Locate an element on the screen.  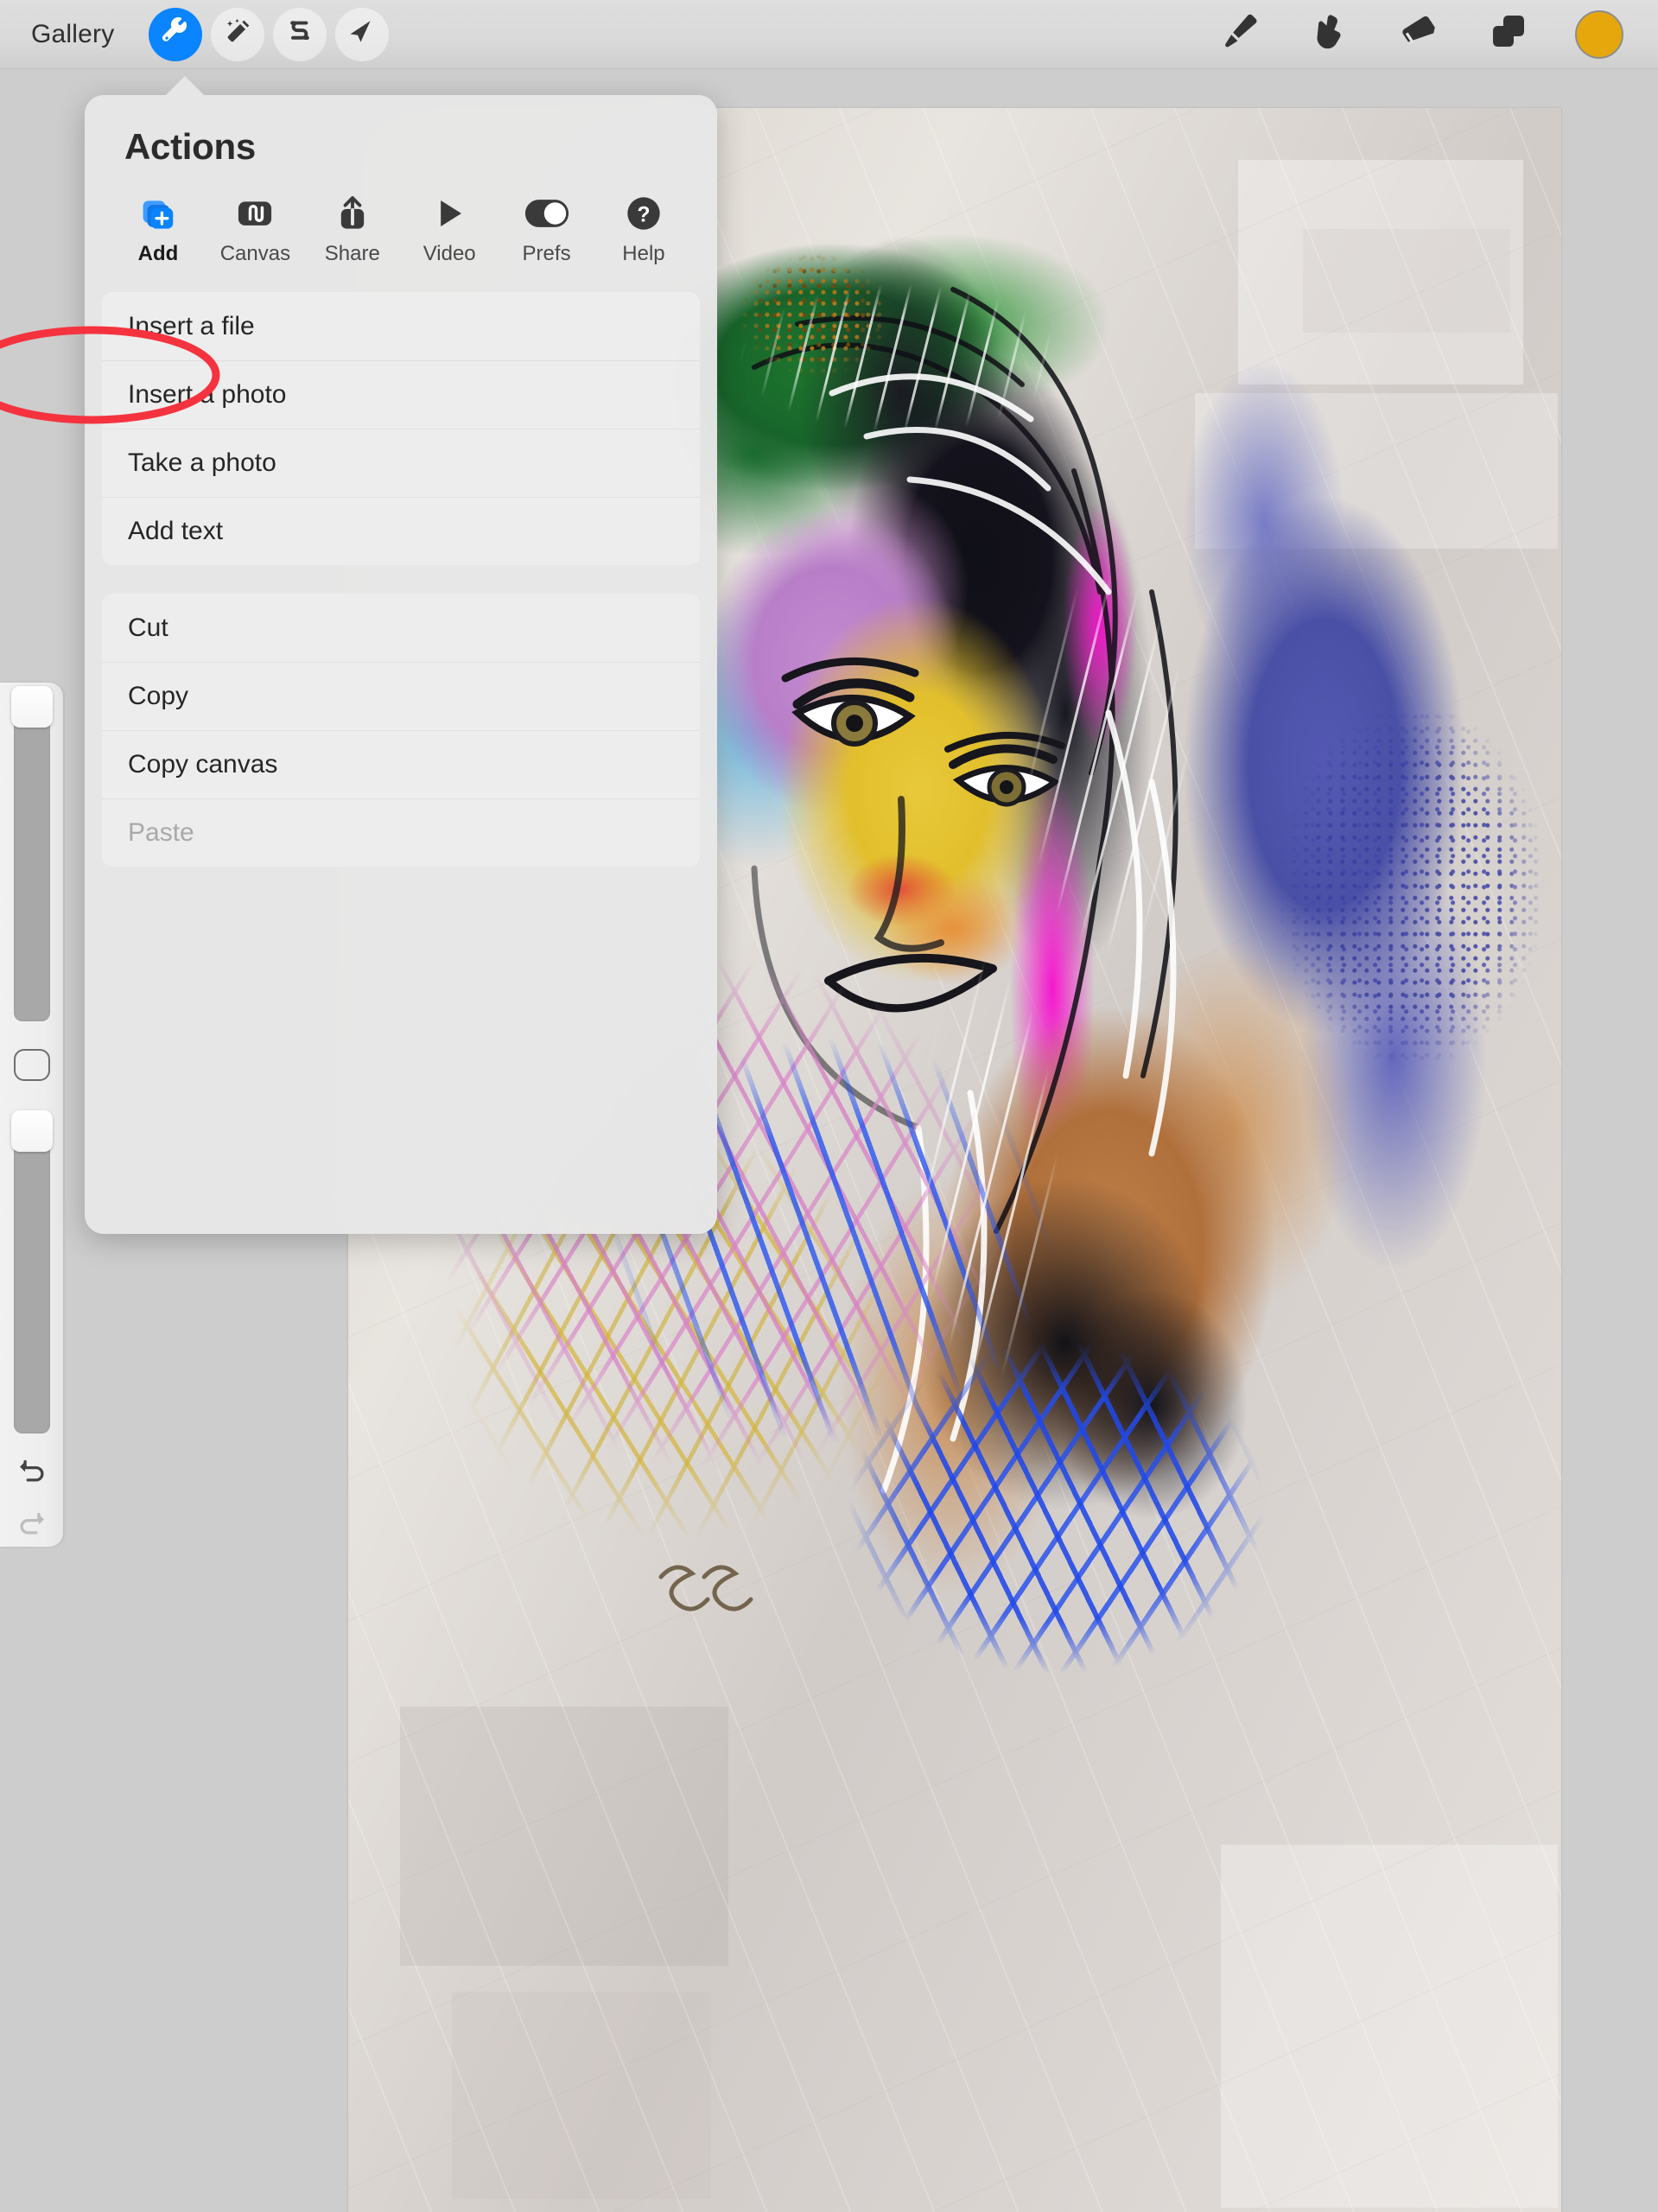
paint-brush-icon is located at coordinates (1239, 34).